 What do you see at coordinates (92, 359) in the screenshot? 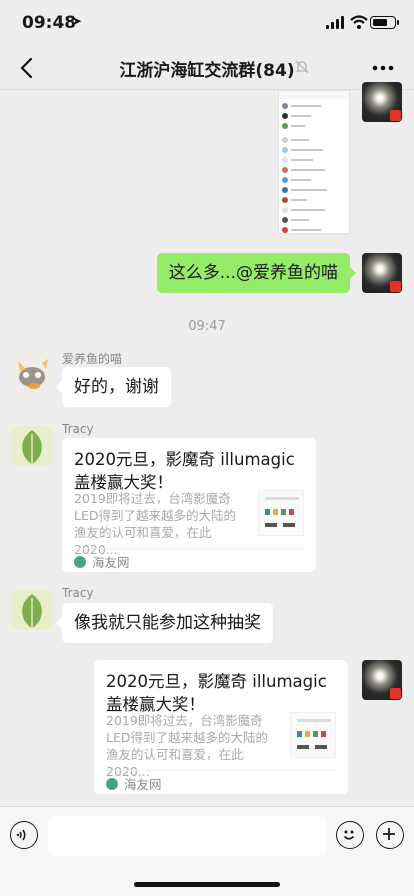
I see `sender-name: 爱养鱼的喵` at bounding box center [92, 359].